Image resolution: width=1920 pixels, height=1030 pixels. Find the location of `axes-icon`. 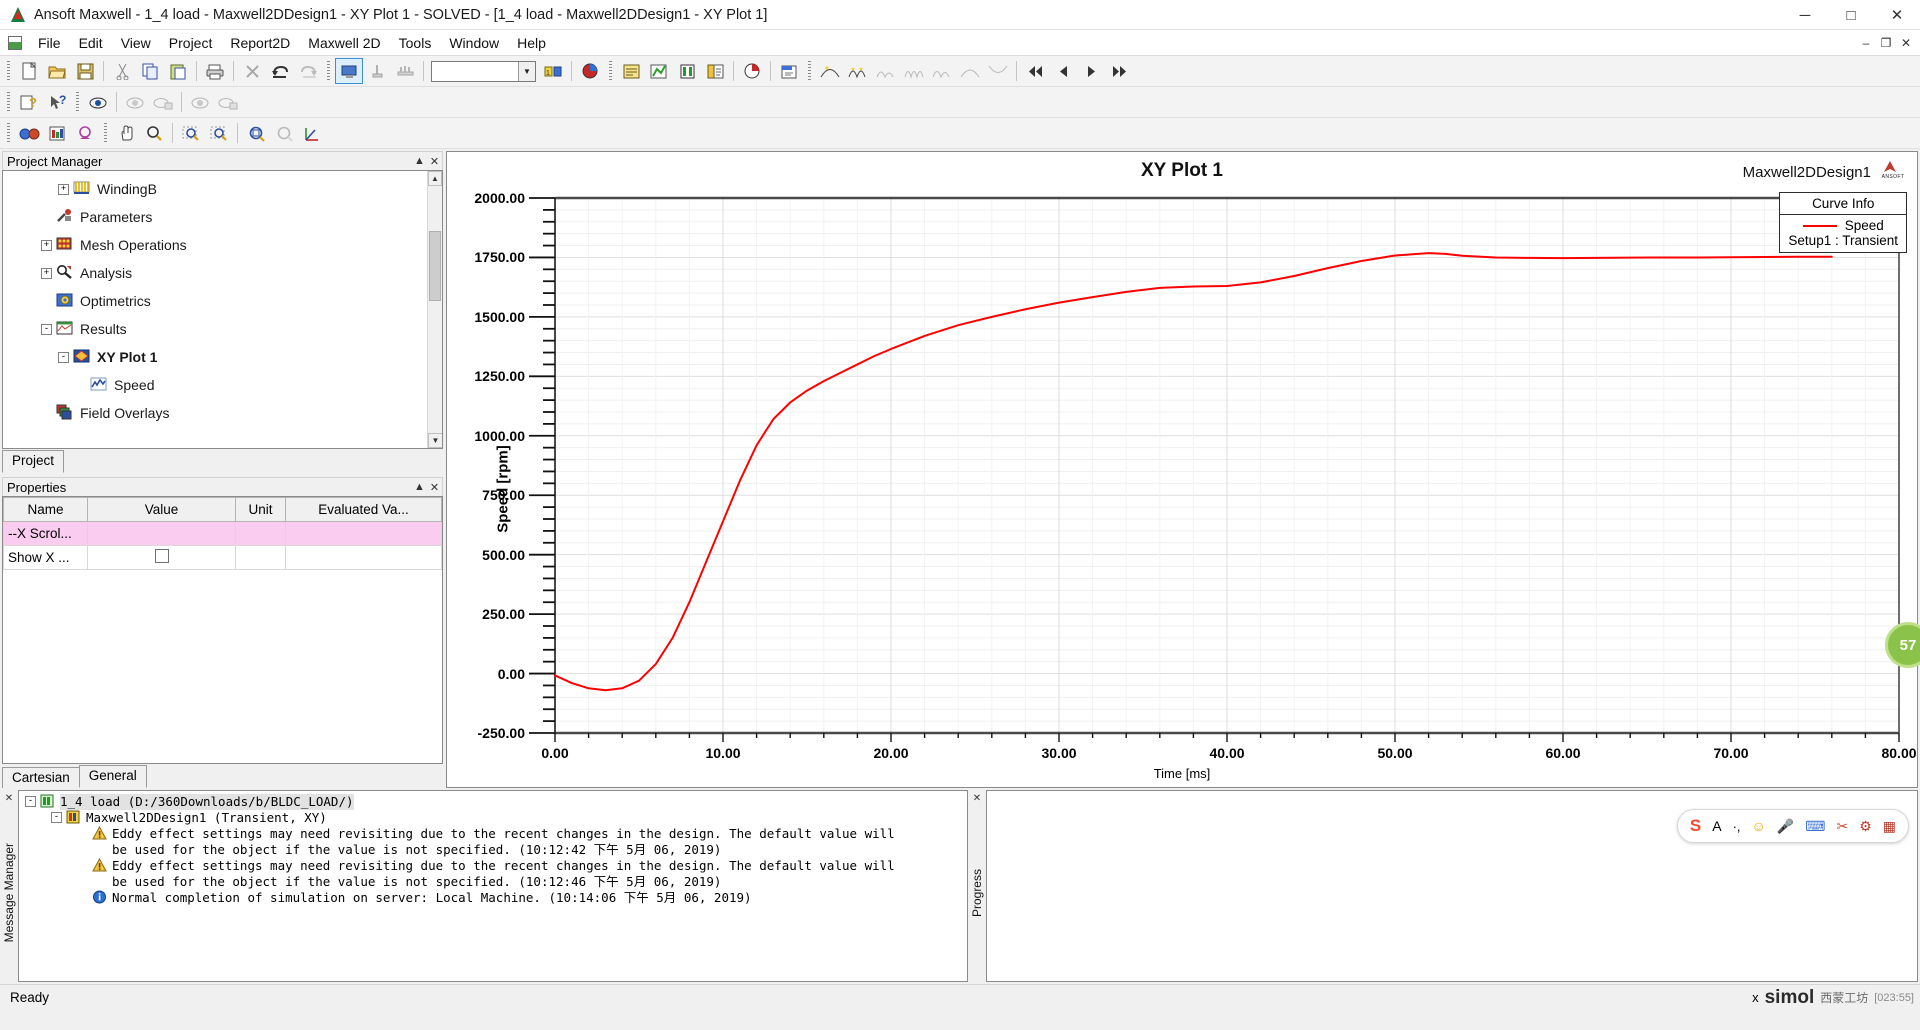

axes-icon is located at coordinates (312, 133).